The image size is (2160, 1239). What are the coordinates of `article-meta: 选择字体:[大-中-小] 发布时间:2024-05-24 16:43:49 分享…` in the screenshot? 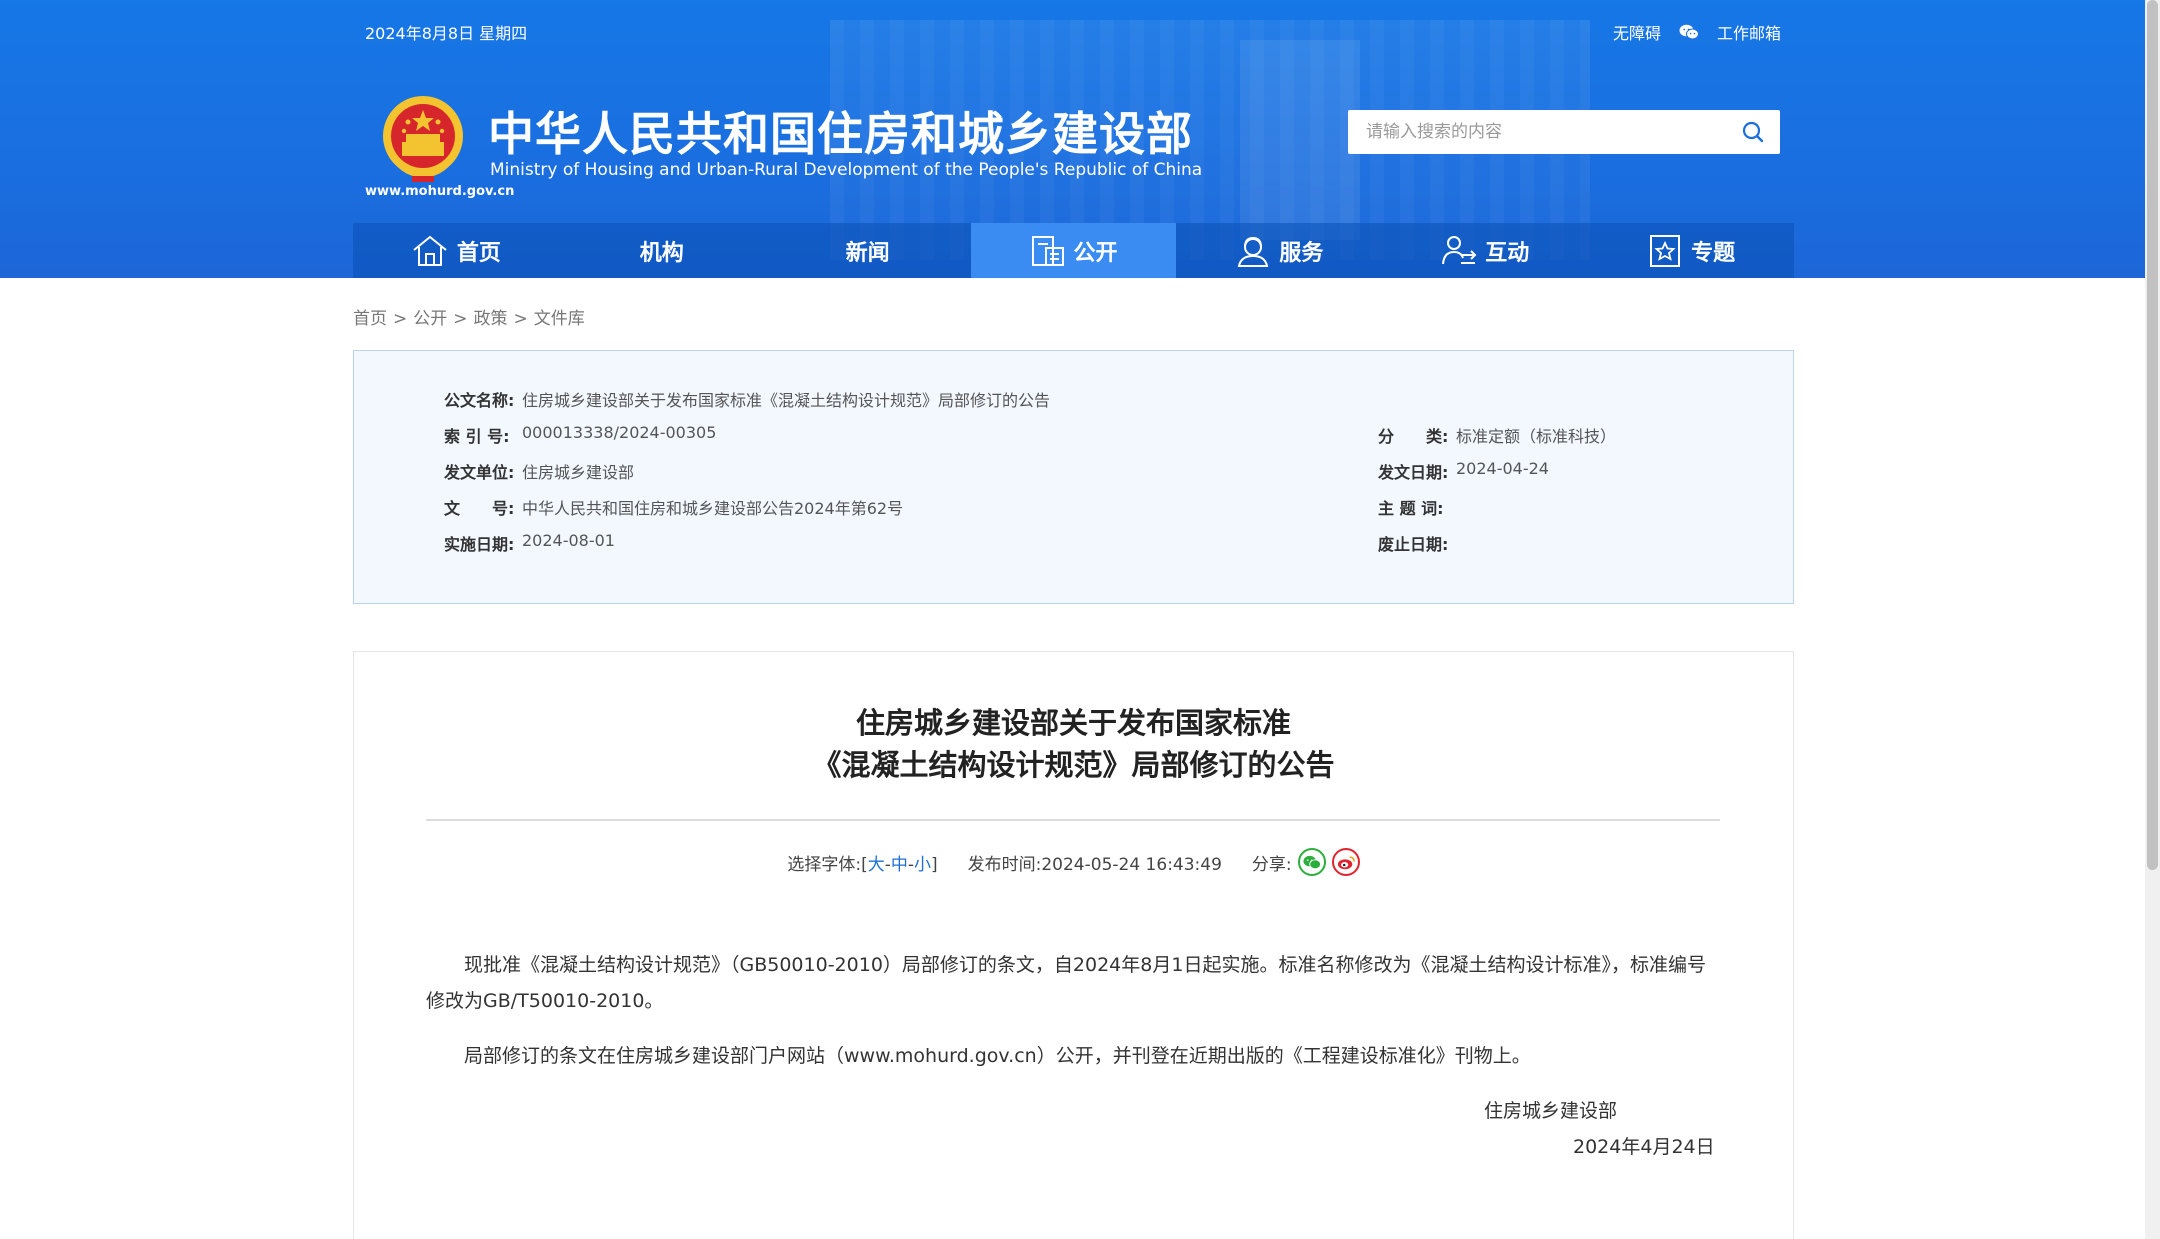 It's located at (1073, 862).